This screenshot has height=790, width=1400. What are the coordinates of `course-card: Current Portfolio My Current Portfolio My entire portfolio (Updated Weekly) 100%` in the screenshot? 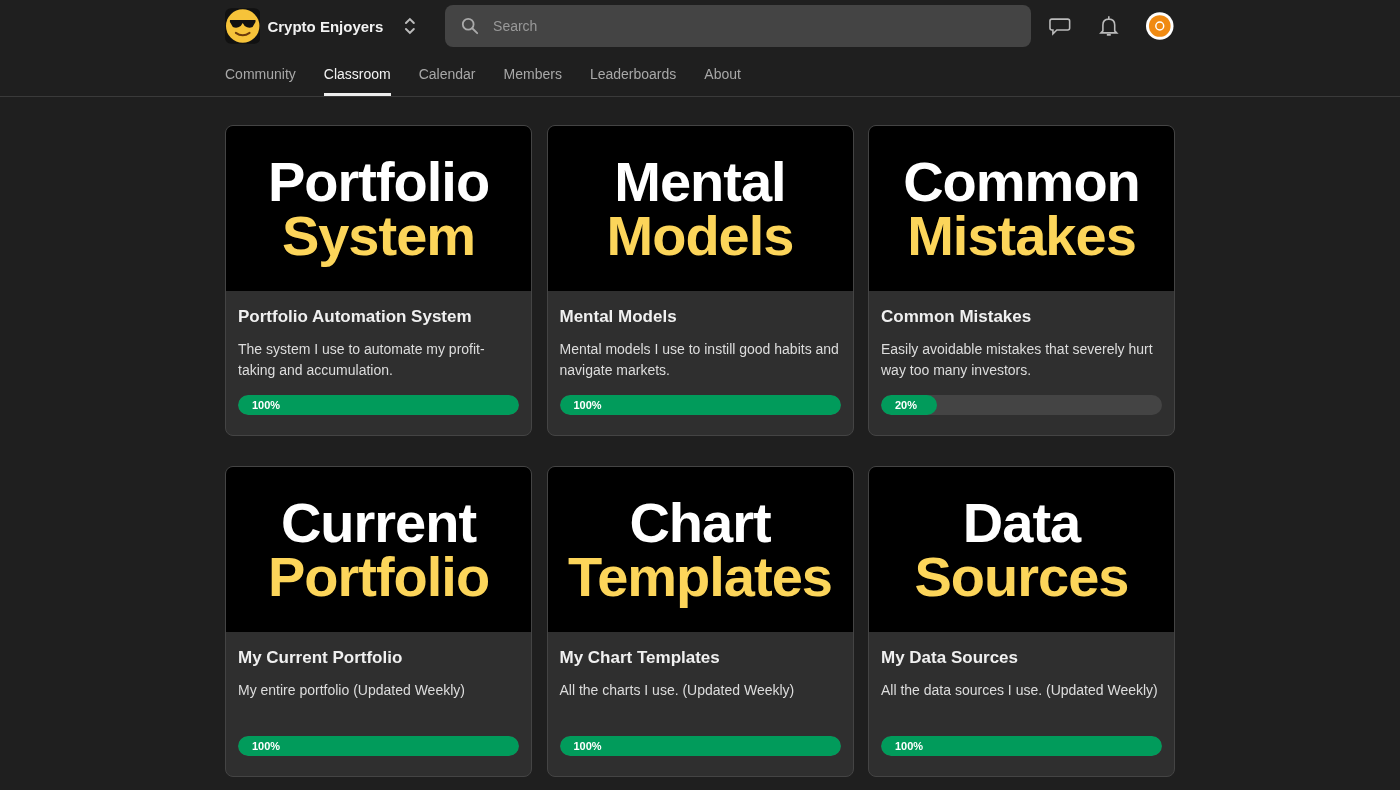 It's located at (378, 621).